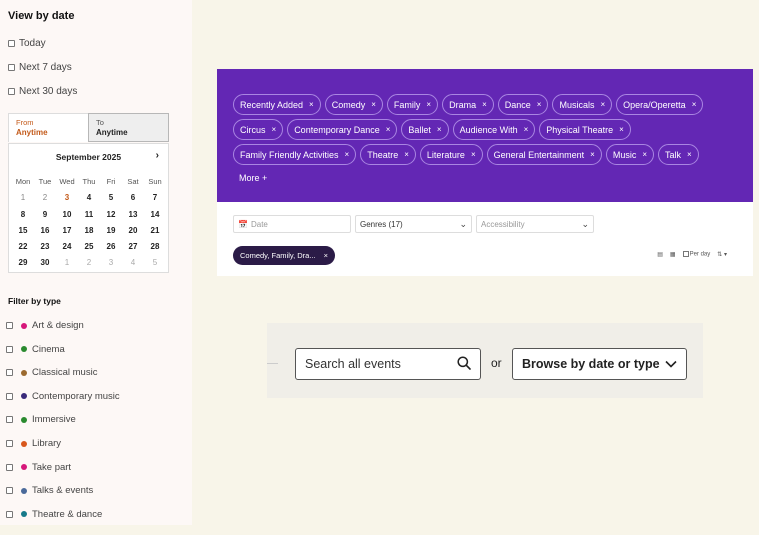  I want to click on calendar-day: 9, so click(45, 214).